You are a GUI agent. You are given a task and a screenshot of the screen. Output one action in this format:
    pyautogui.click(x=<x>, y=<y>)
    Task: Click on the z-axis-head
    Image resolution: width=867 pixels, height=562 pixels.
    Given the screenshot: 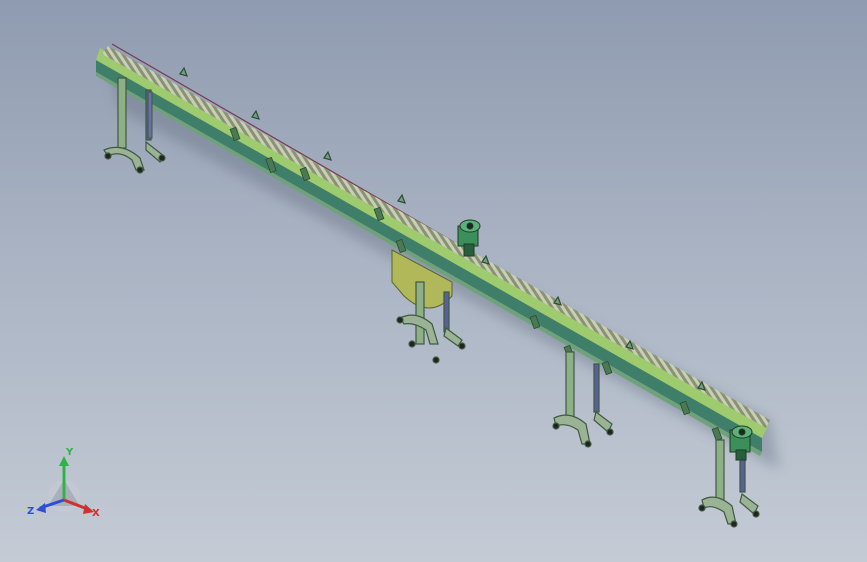 What is the action you would take?
    pyautogui.click(x=41, y=508)
    